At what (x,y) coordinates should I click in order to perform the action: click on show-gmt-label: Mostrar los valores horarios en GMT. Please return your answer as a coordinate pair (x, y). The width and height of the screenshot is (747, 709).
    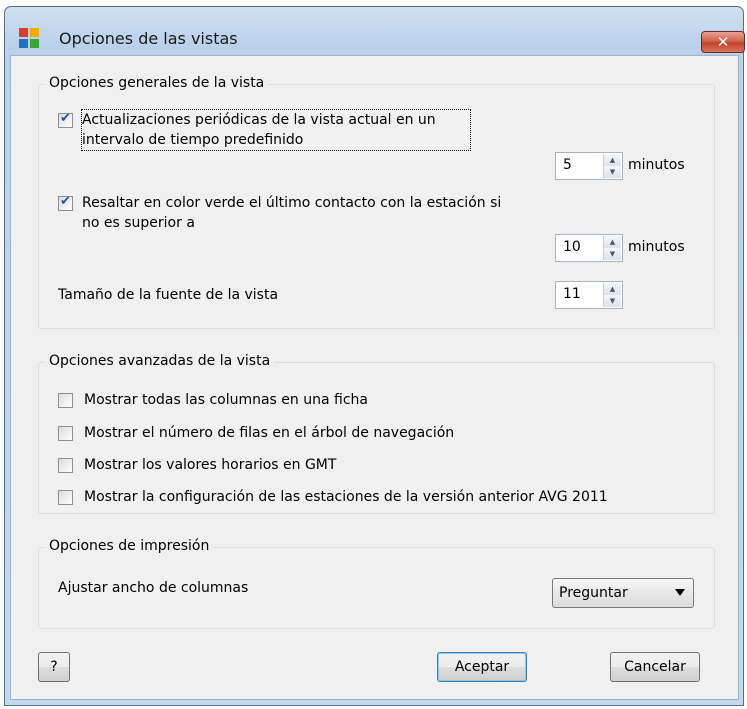
    Looking at the image, I should click on (210, 465).